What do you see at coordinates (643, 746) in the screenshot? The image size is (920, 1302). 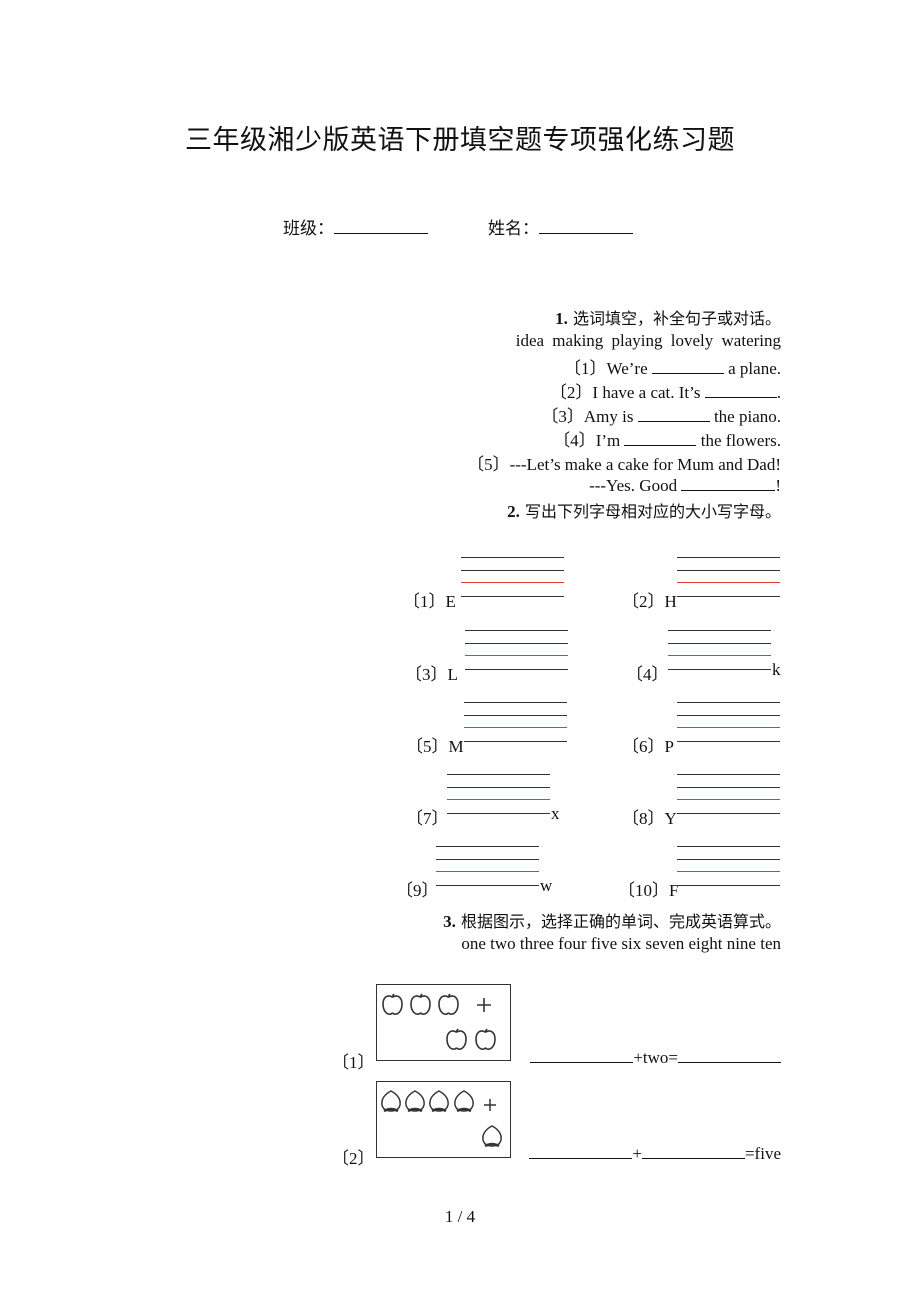 I see `item-index: 〔6〕` at bounding box center [643, 746].